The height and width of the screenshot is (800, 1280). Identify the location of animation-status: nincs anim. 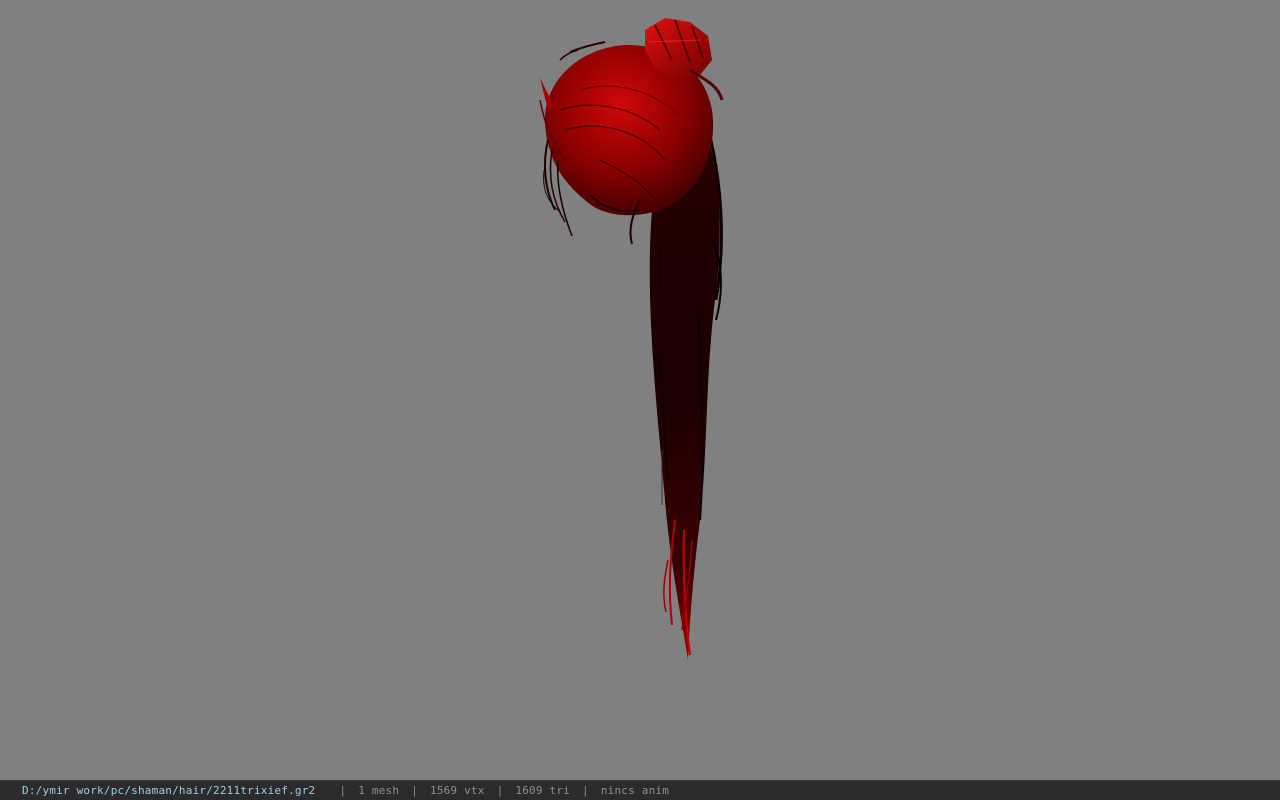
(635, 790).